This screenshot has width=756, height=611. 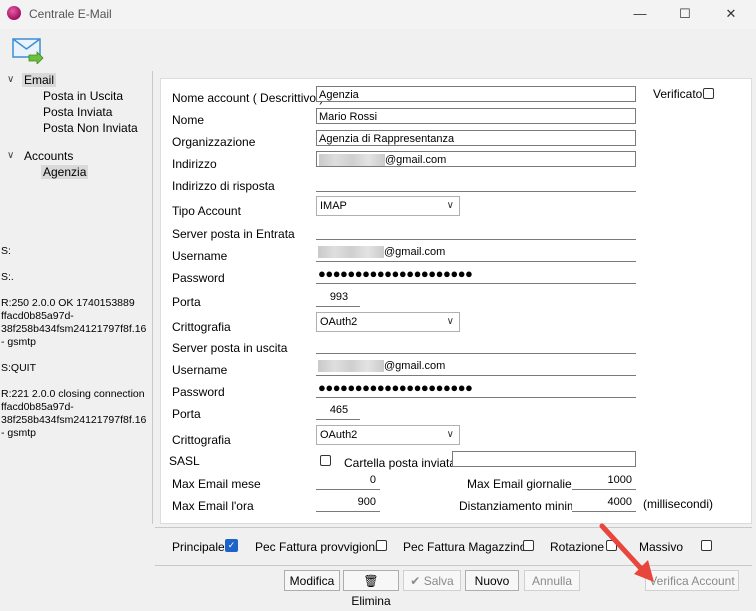 What do you see at coordinates (476, 367) in the screenshot?
I see `username-out-input: @gmail.com` at bounding box center [476, 367].